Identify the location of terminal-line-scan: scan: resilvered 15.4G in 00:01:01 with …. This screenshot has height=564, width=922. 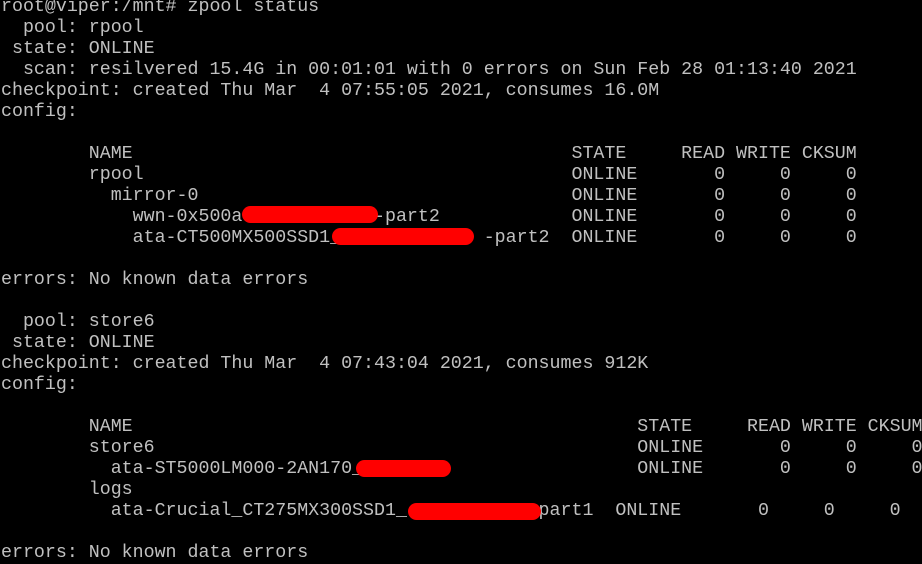
(429, 70).